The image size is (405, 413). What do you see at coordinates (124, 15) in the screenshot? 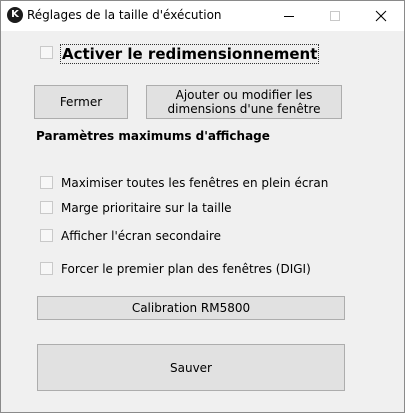
I see `window-title: Réglages de la taille d'éxécution` at bounding box center [124, 15].